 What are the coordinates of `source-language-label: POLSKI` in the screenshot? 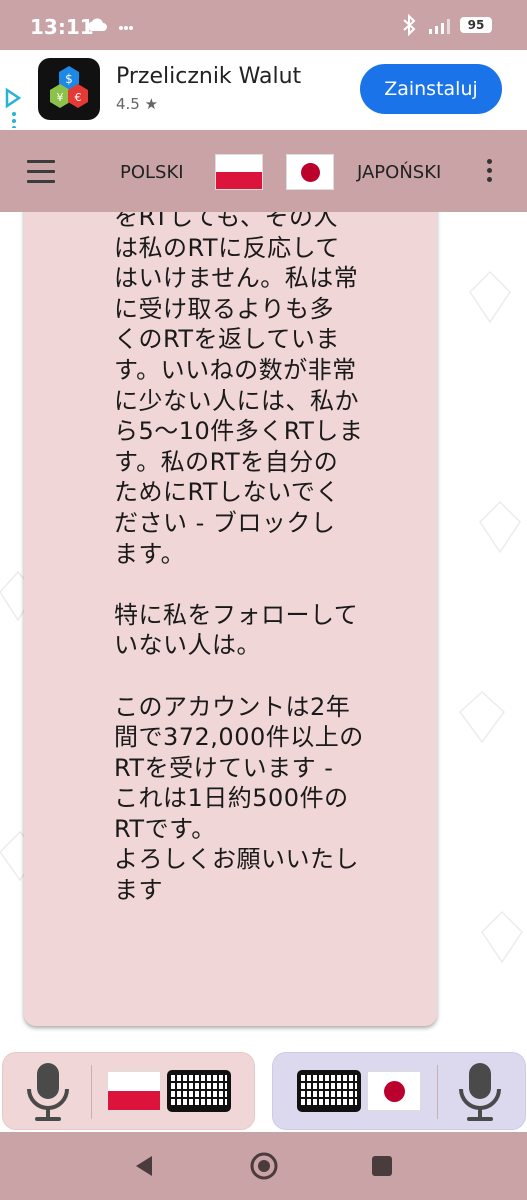 It's located at (152, 172).